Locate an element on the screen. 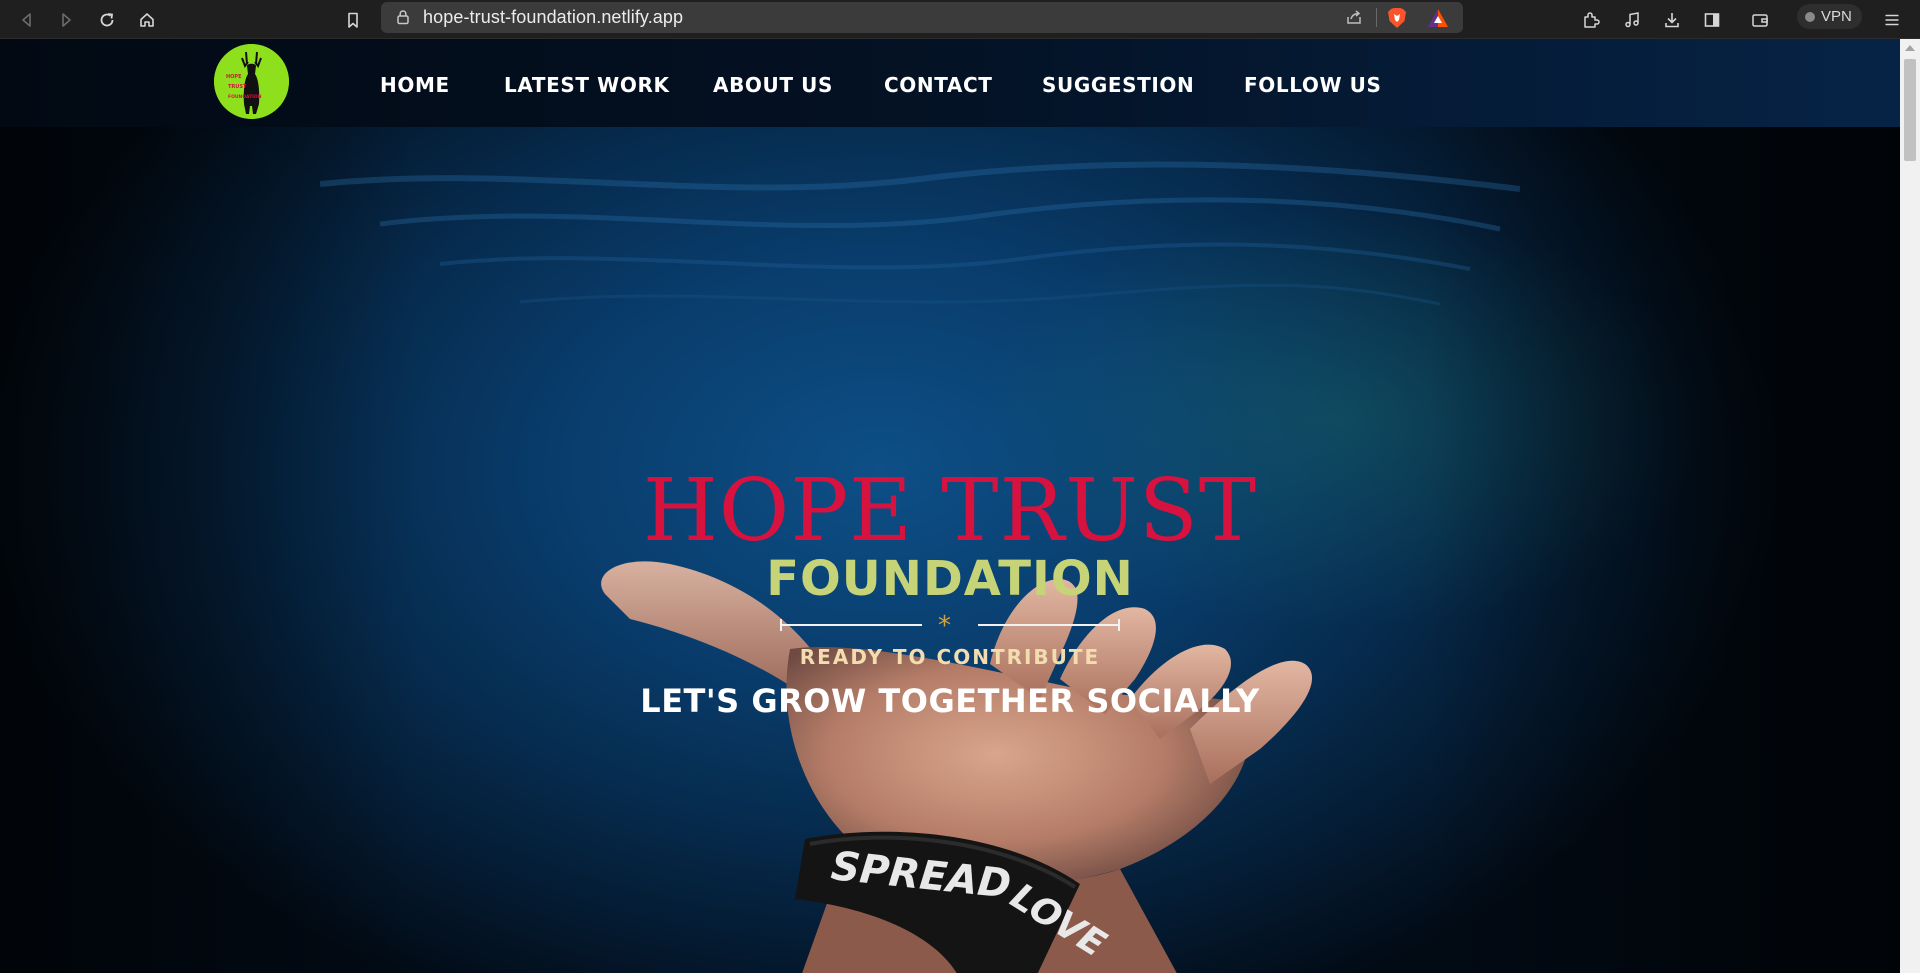 Image resolution: width=1920 pixels, height=973 pixels. url-text: hope-trust-foundation.netlify.app is located at coordinates (553, 17).